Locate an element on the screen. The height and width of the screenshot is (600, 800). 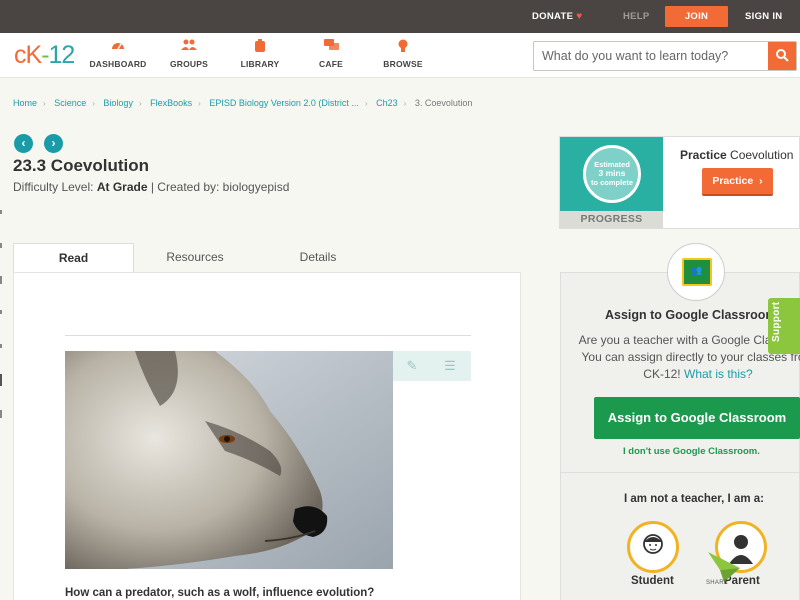
gc-heading: Assign to Google Classroom is located at coordinates (691, 315).